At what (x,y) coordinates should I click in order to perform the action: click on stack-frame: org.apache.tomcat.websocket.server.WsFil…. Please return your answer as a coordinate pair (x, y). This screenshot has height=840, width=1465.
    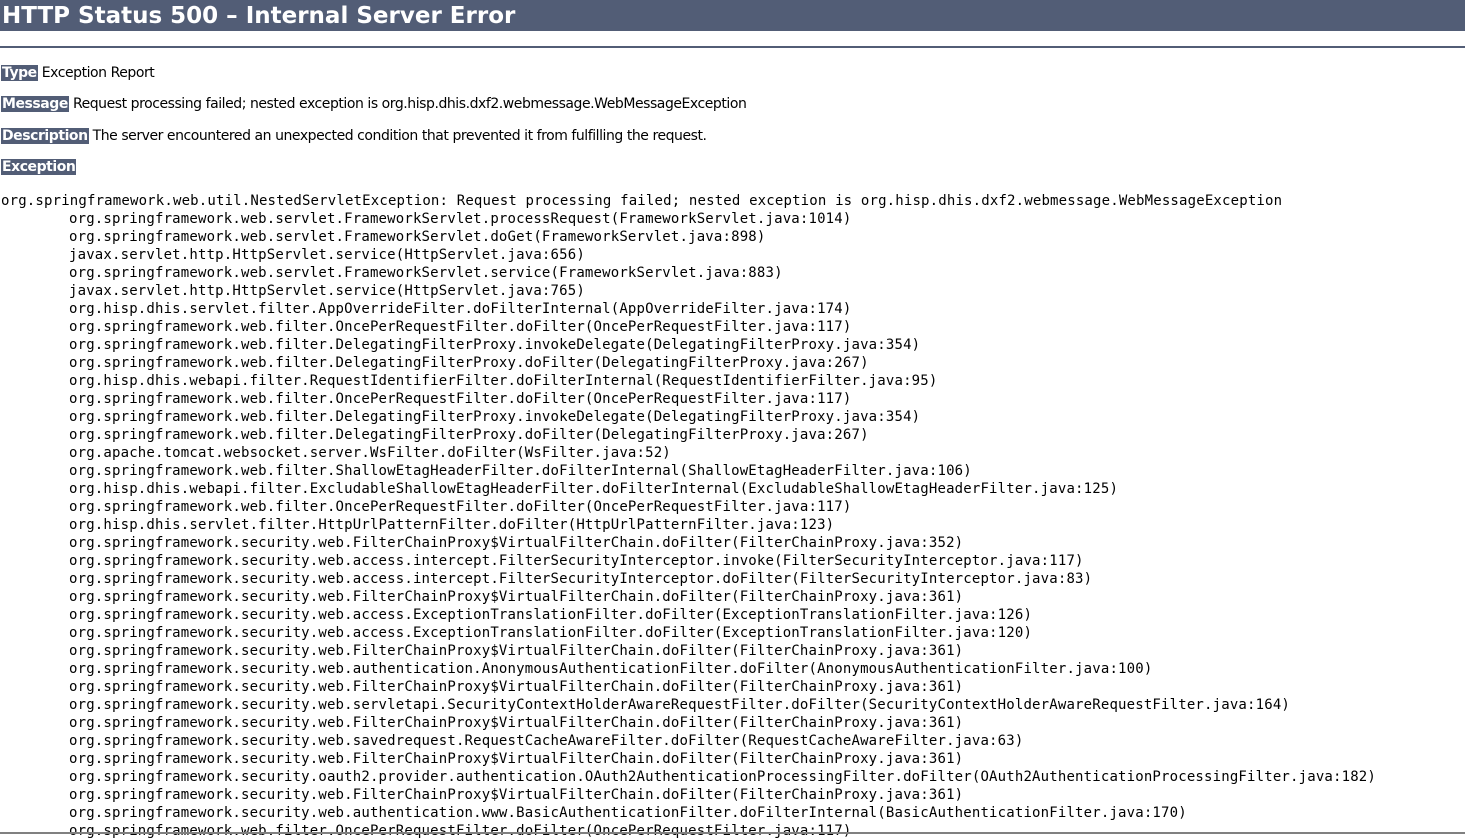
    Looking at the image, I should click on (370, 453).